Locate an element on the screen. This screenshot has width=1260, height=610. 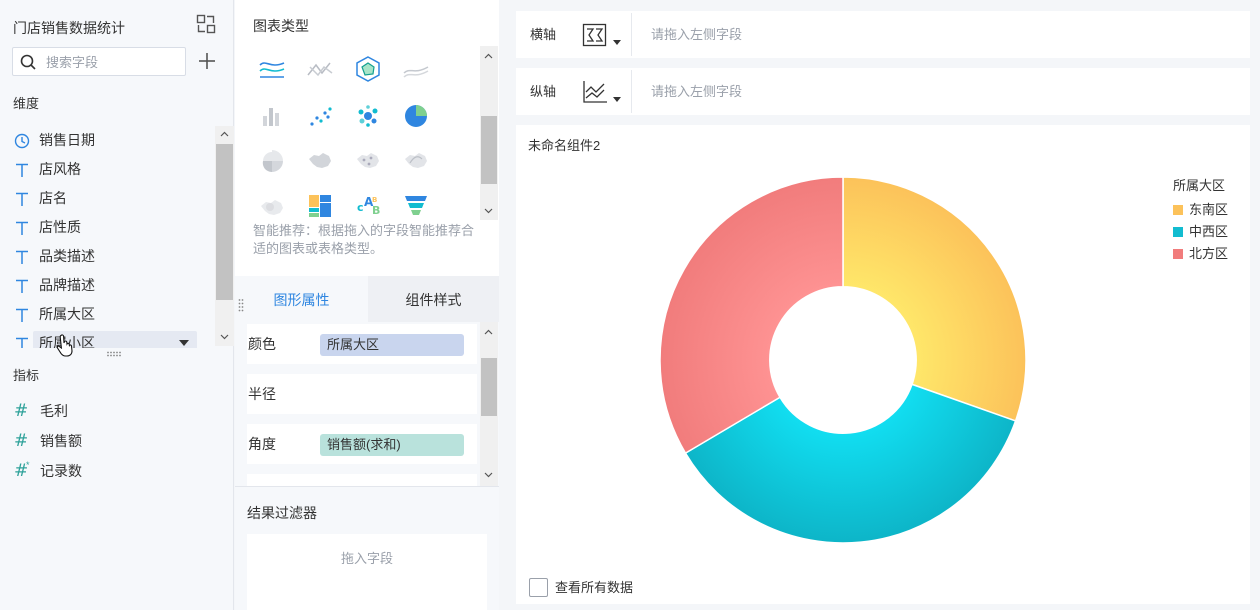
dimension-field: 店风格 is located at coordinates (107, 169).